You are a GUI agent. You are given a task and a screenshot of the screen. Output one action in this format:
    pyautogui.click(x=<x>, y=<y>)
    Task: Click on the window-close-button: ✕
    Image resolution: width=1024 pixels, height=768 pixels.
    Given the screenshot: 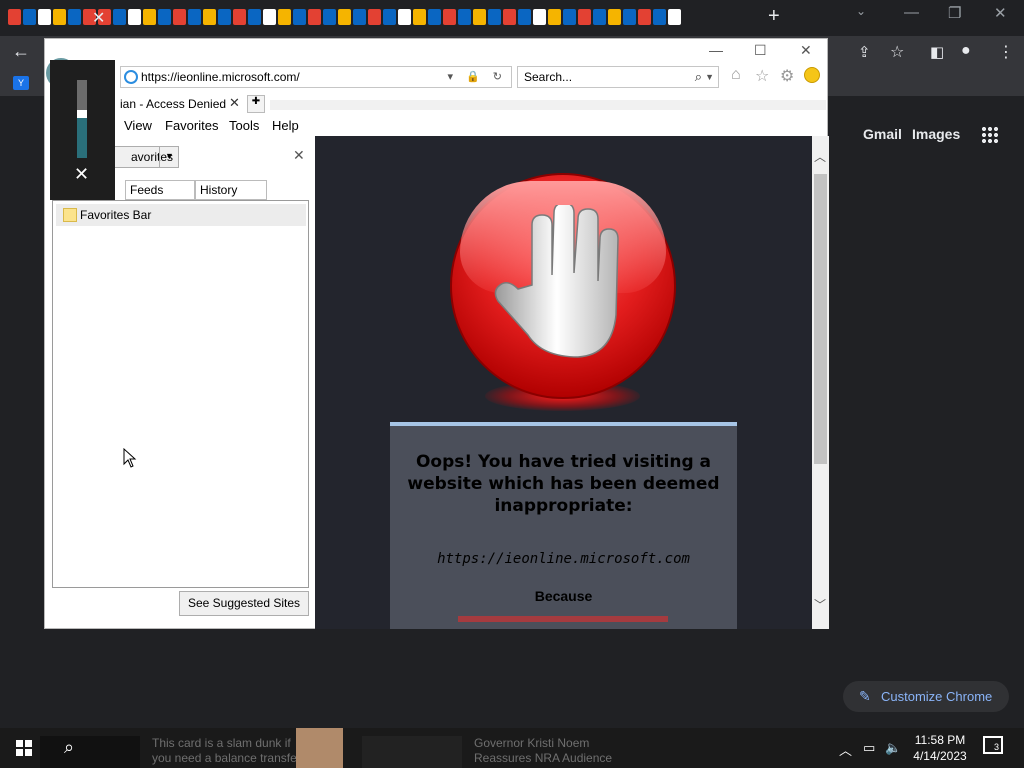 What is the action you would take?
    pyautogui.click(x=1000, y=13)
    